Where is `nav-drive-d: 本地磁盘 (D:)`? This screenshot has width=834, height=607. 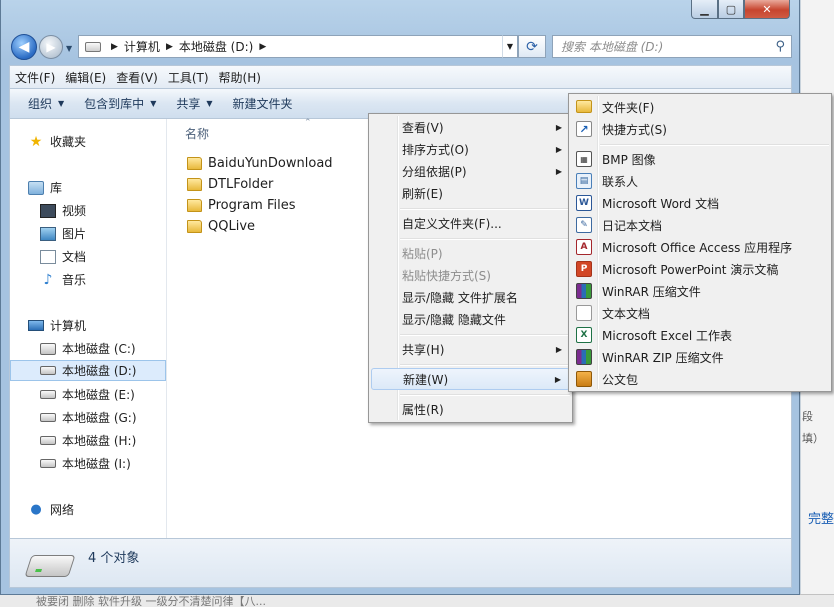 nav-drive-d: 本地磁盘 (D:) is located at coordinates (88, 370).